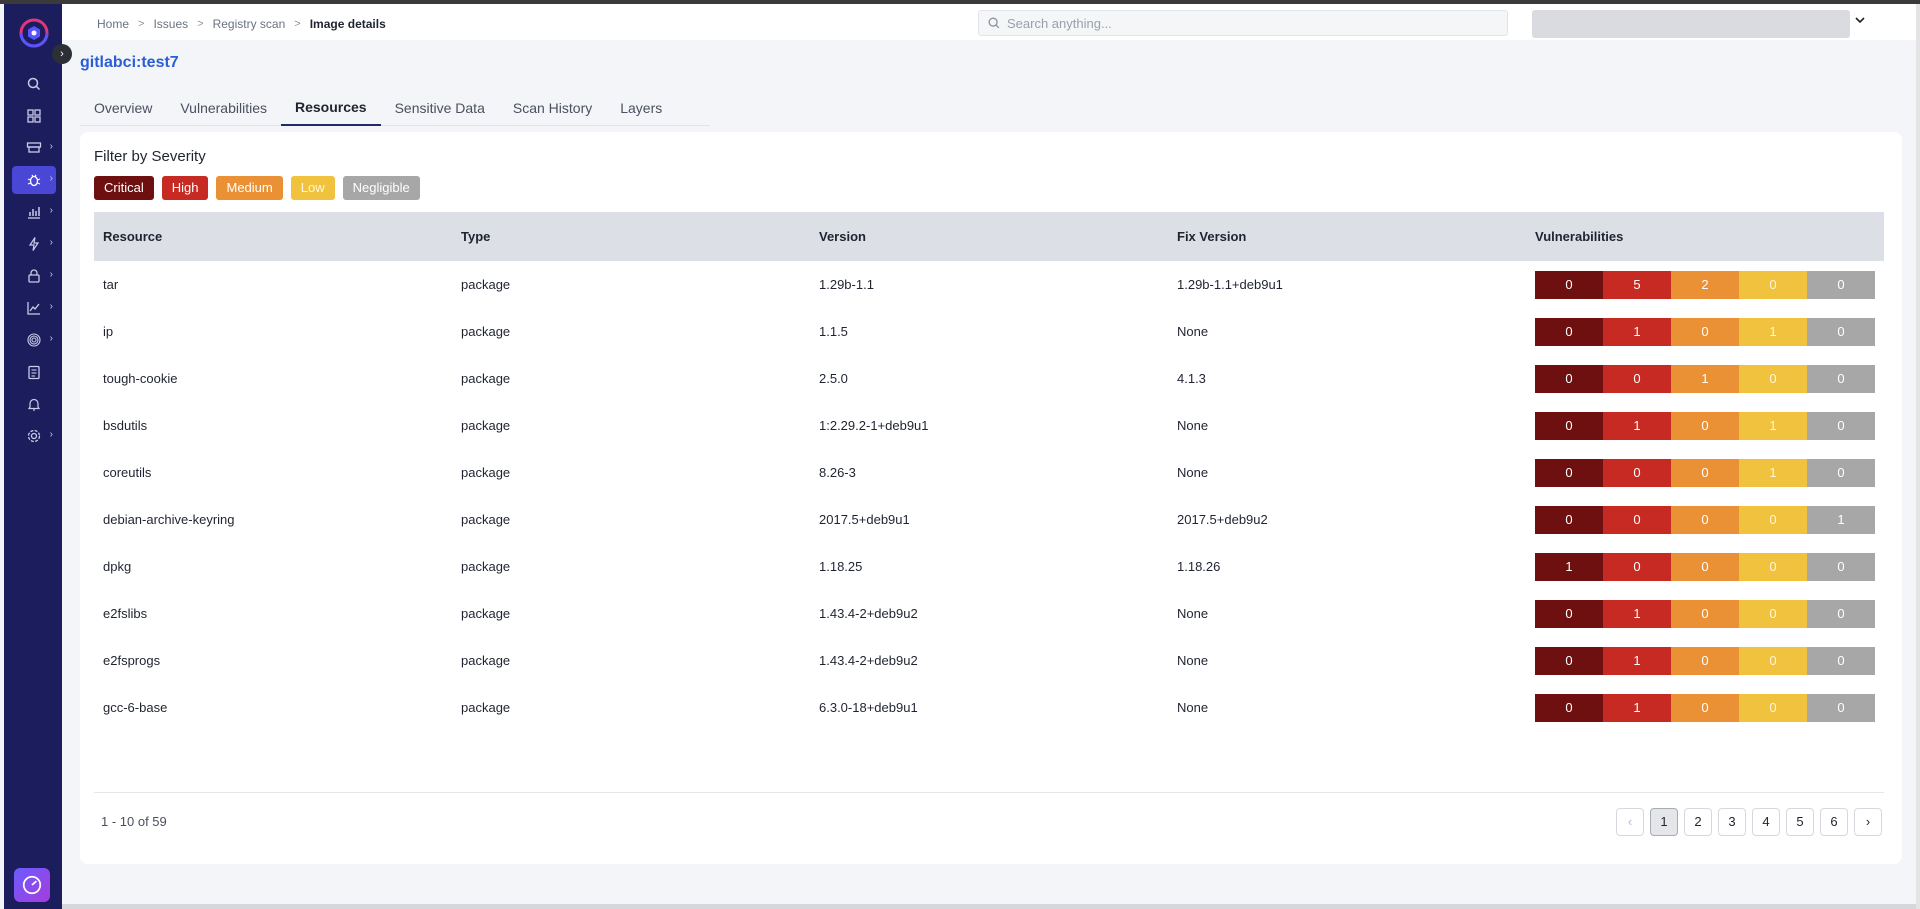  Describe the element at coordinates (1691, 24) in the screenshot. I see `account-select` at that location.